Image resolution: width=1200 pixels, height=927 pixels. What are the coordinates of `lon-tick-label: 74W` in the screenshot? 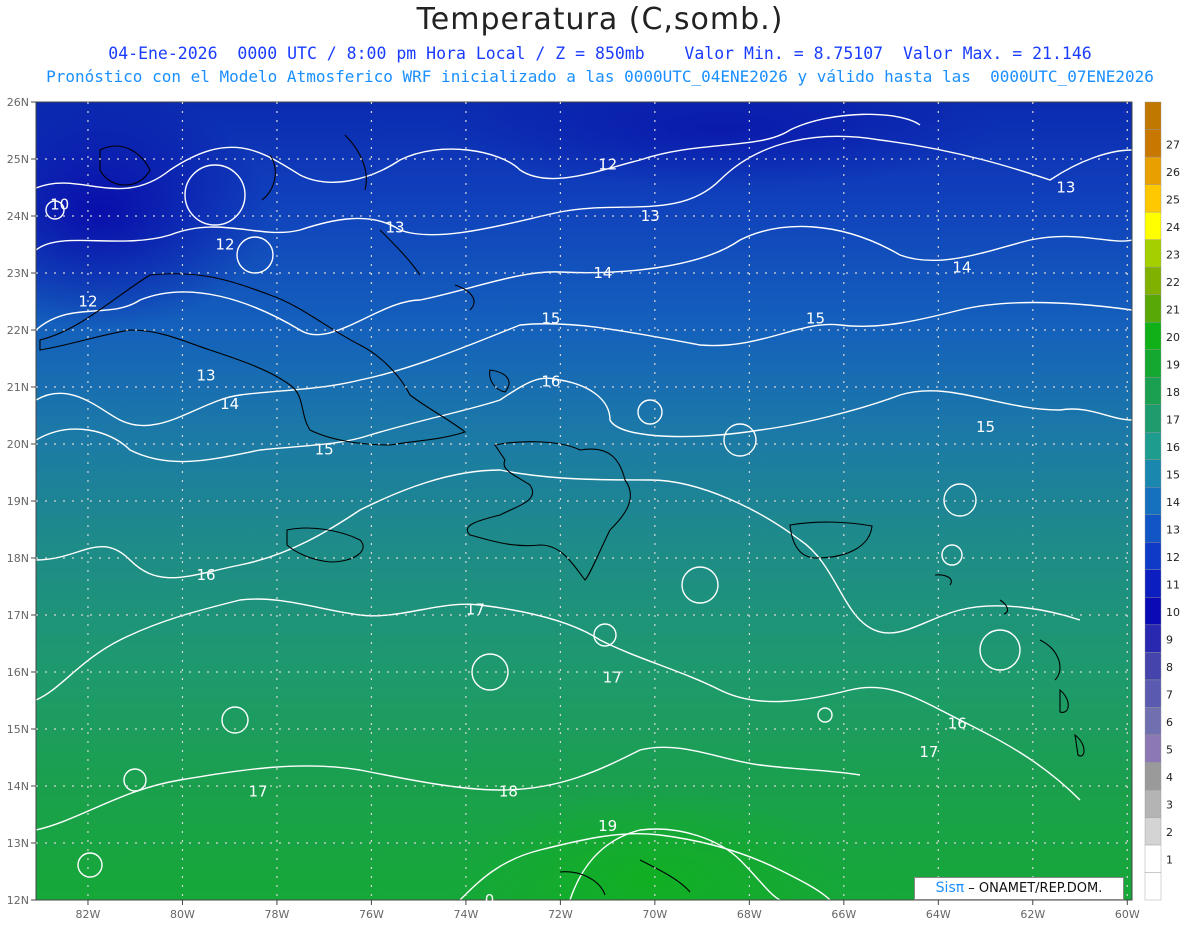 It's located at (465, 914).